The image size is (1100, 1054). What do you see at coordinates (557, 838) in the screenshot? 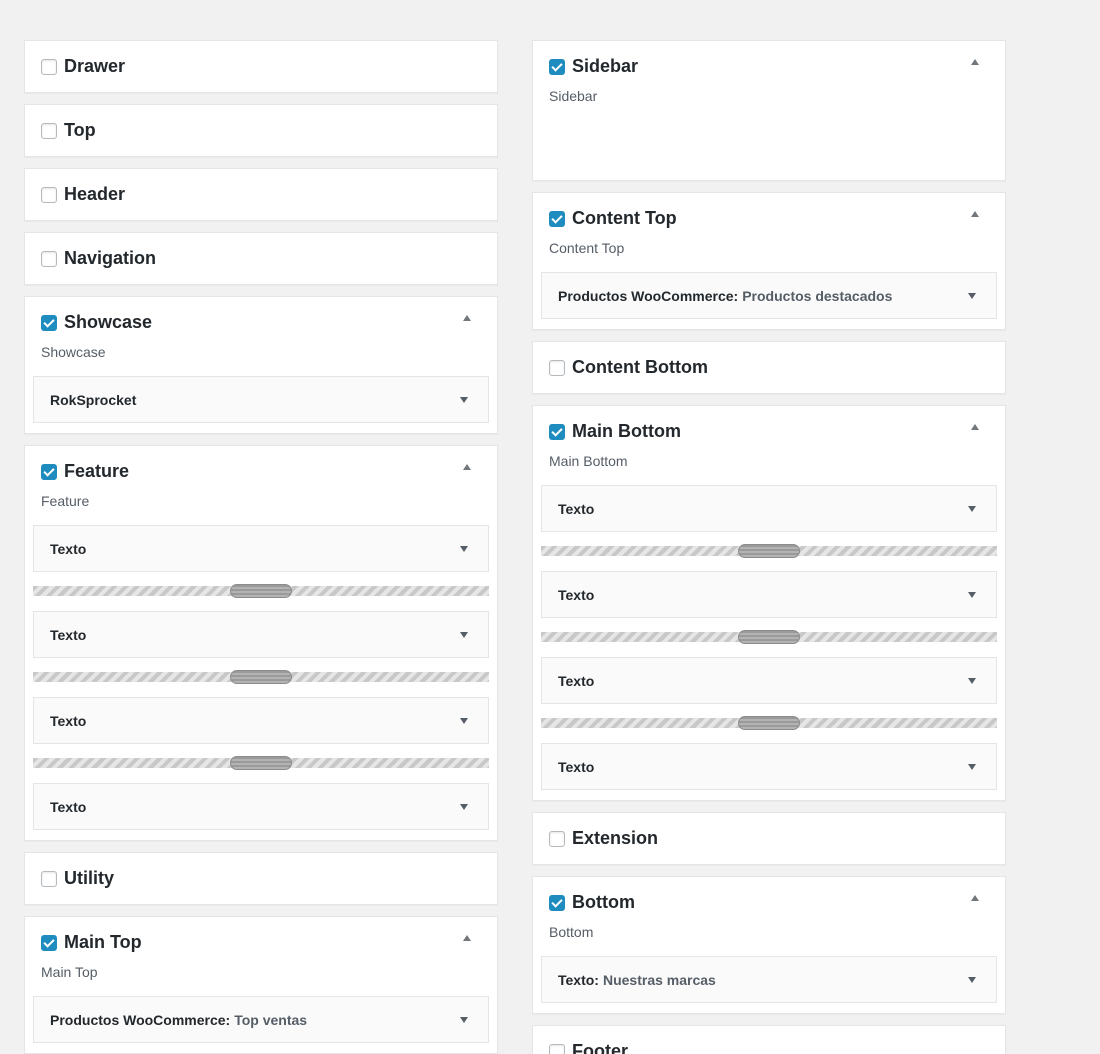
I see `extension-checkbox` at bounding box center [557, 838].